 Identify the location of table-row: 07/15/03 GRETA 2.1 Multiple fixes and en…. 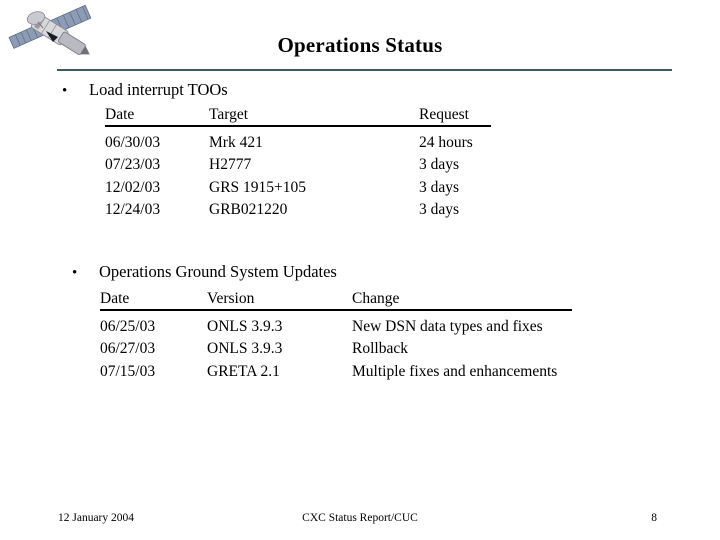
(336, 368).